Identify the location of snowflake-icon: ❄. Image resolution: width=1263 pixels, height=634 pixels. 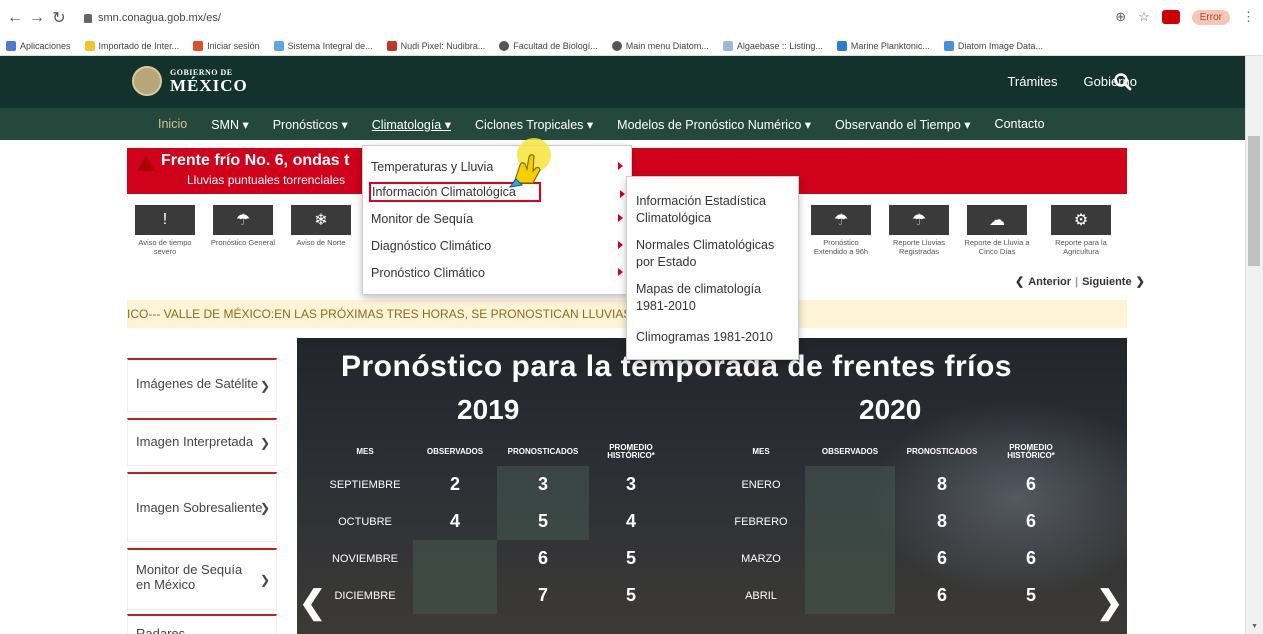
(321, 220).